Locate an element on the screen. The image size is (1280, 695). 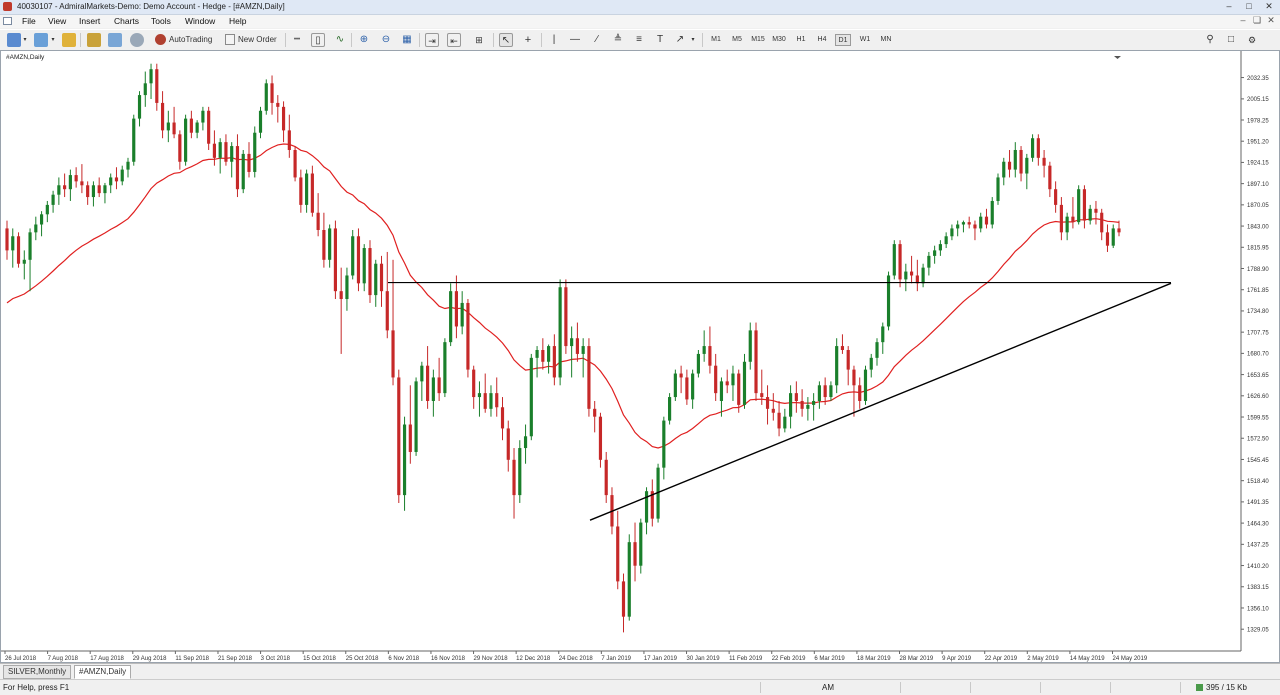
market-watch-icon is located at coordinates (69, 40).